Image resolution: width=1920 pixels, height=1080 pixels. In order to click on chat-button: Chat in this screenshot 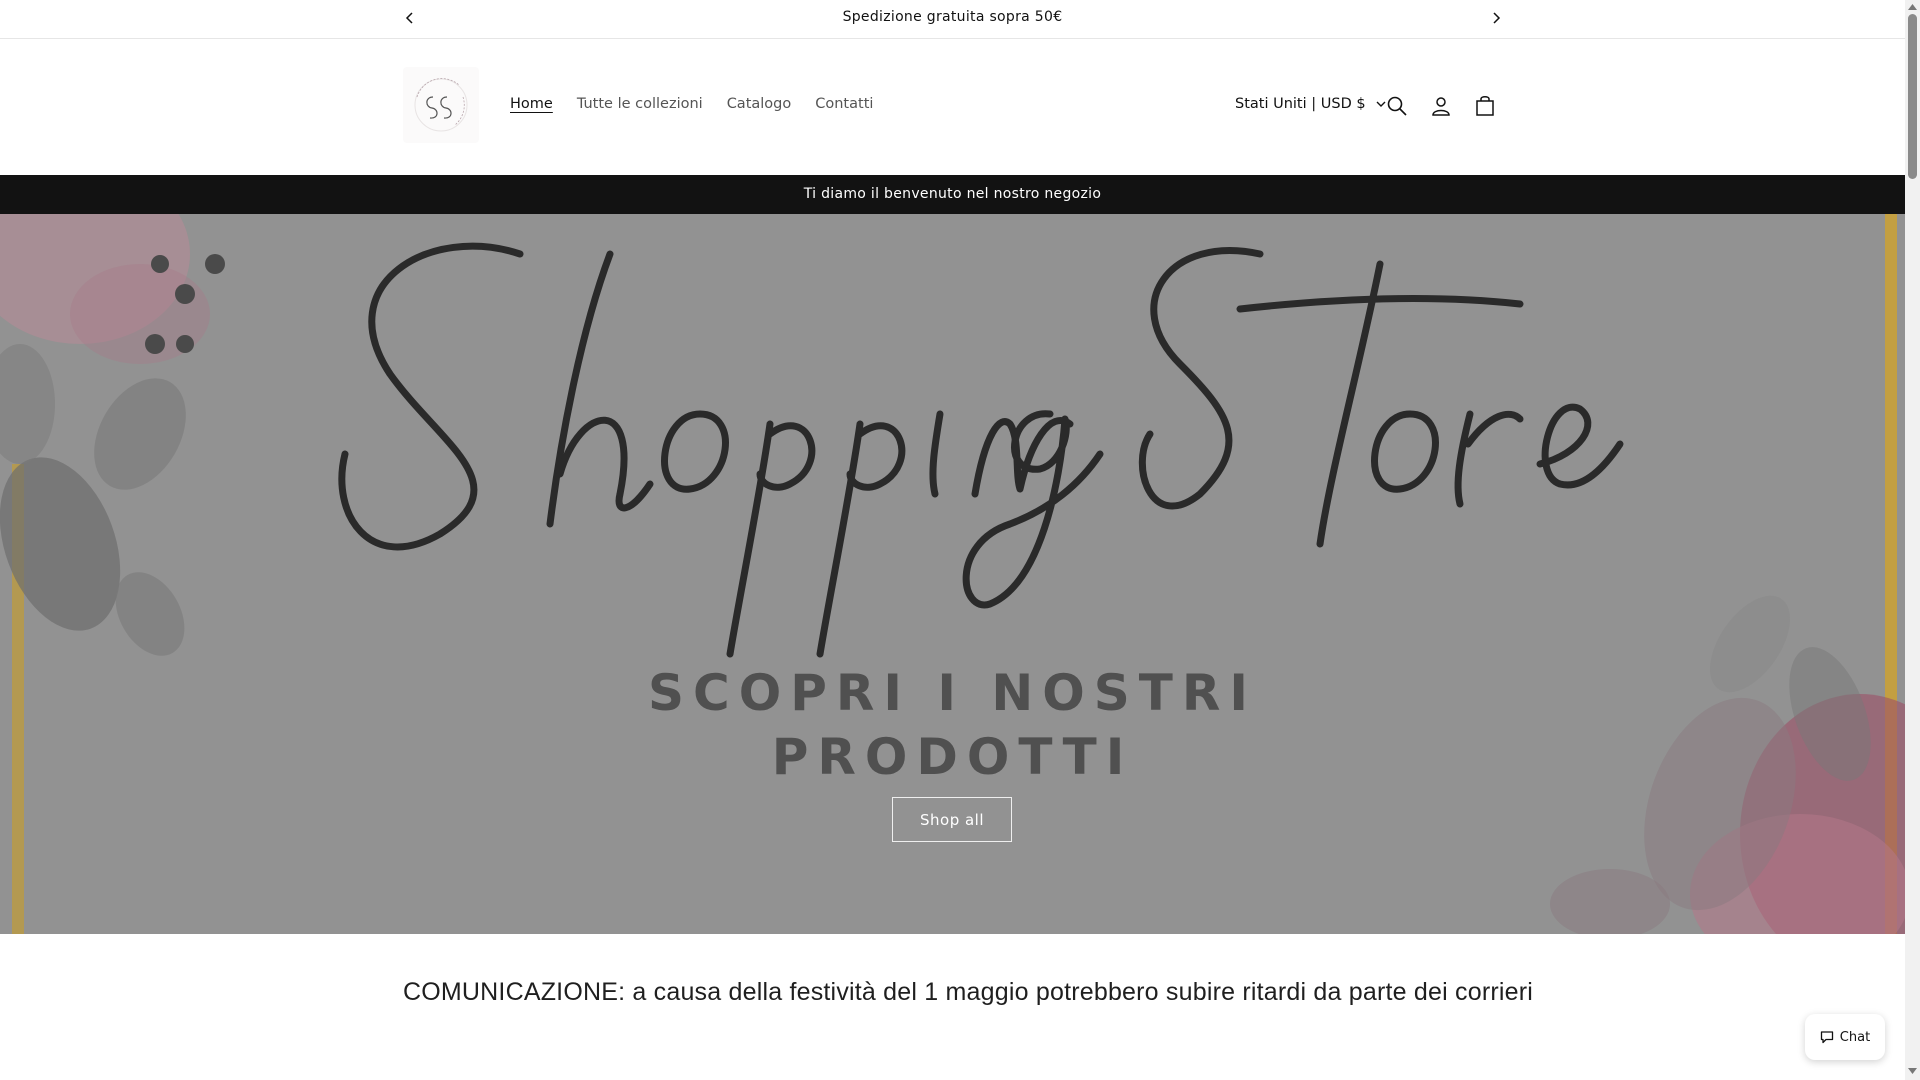, I will do `click(1845, 1037)`.